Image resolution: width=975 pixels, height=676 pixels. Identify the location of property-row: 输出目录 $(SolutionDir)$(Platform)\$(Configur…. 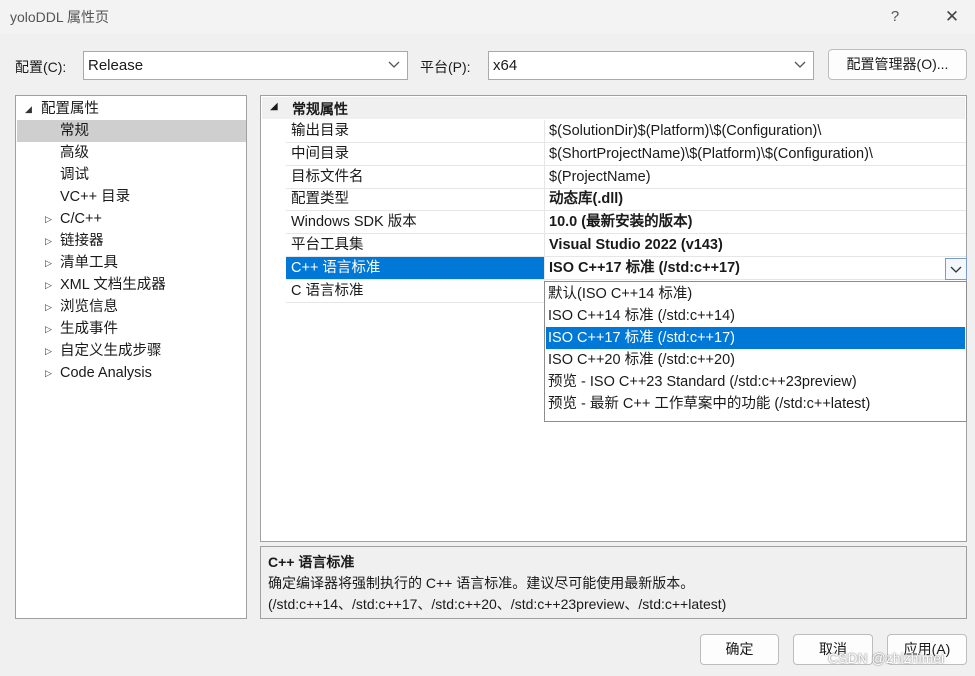
(626, 131).